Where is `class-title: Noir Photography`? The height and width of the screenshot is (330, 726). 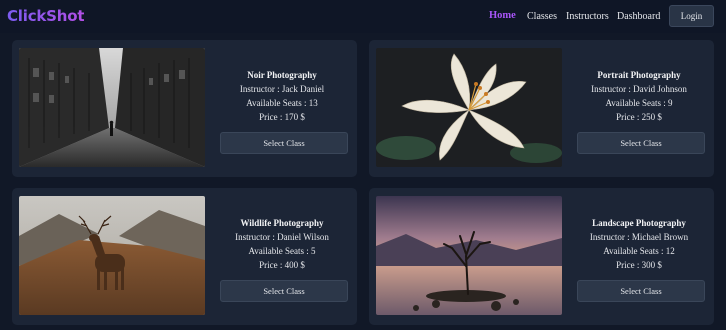
class-title: Noir Photography is located at coordinates (282, 75).